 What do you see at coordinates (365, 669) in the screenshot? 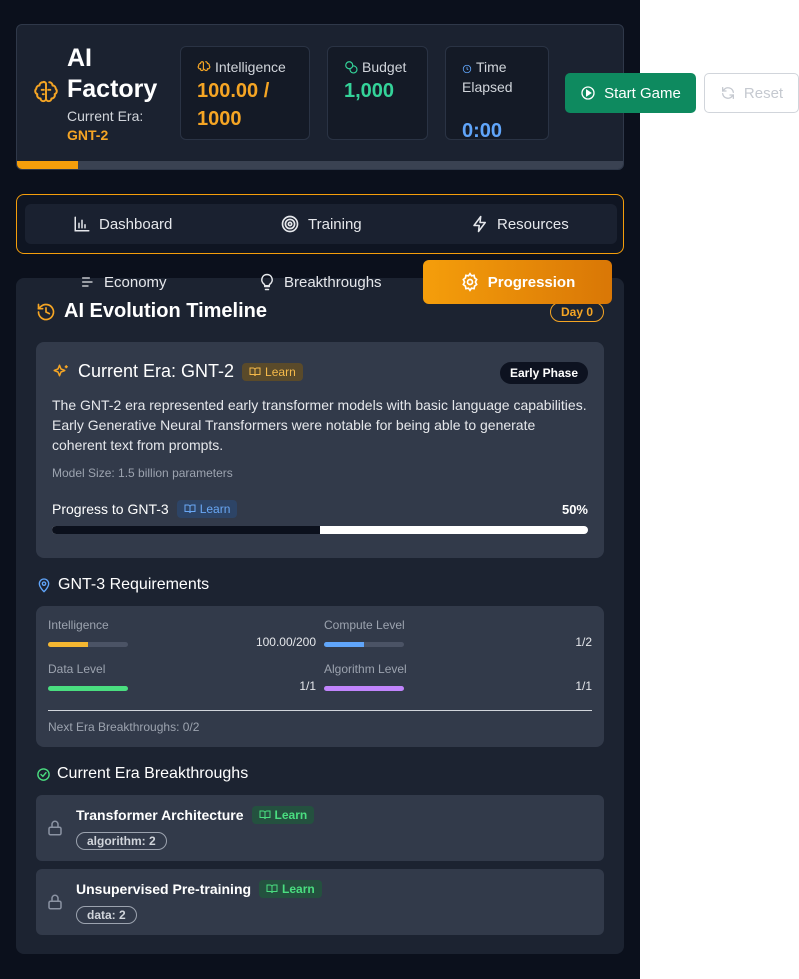
I see `requirement-name: Algorithm Level` at bounding box center [365, 669].